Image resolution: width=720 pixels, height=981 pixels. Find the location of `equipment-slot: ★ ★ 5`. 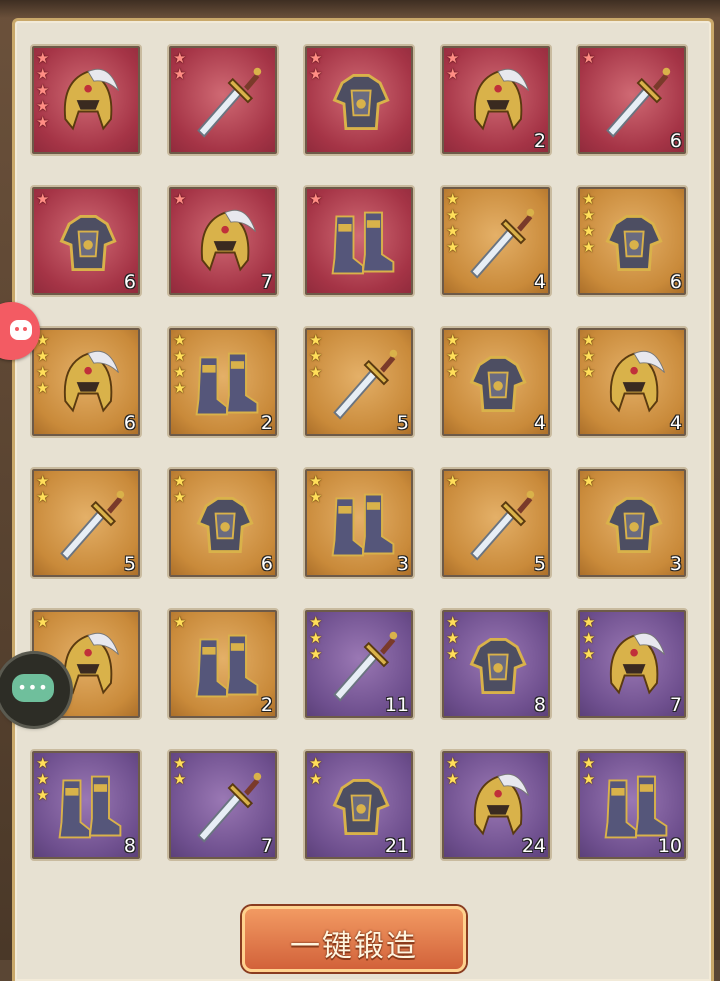

equipment-slot: ★ ★ 5 is located at coordinates (86, 523).